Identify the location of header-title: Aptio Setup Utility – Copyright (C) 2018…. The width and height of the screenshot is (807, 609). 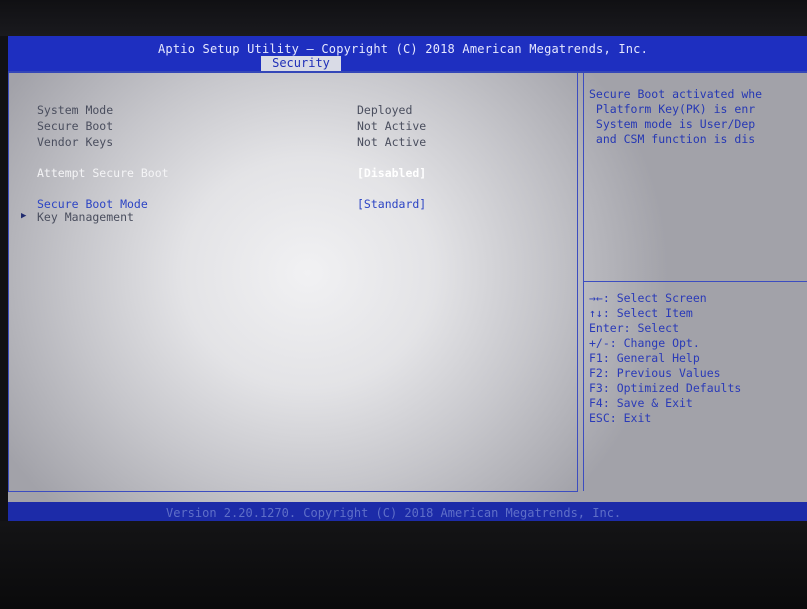
(403, 49).